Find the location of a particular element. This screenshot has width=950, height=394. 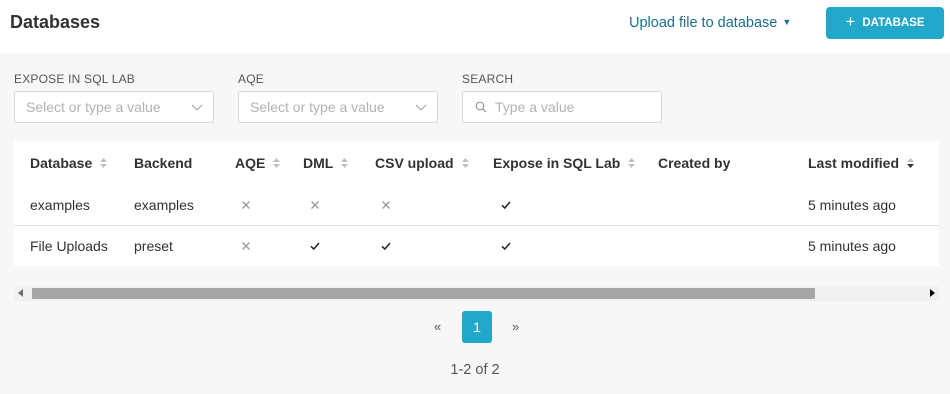

scroll-left-arrow-icon is located at coordinates (20, 293).